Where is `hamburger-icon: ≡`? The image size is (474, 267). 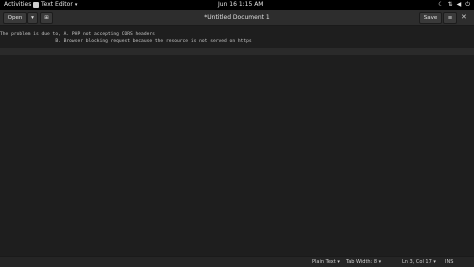 hamburger-icon: ≡ is located at coordinates (450, 18).